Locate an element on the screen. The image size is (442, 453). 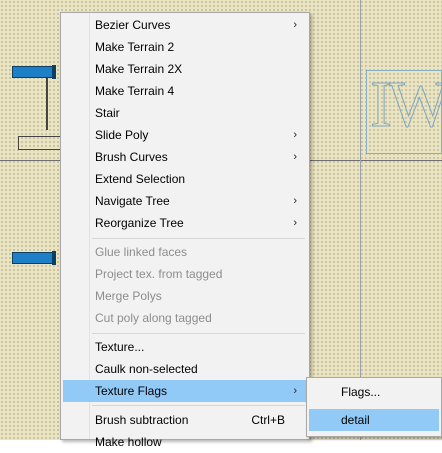
menu-item-make-terrain-4: Make Terrain 4 is located at coordinates (185, 91).